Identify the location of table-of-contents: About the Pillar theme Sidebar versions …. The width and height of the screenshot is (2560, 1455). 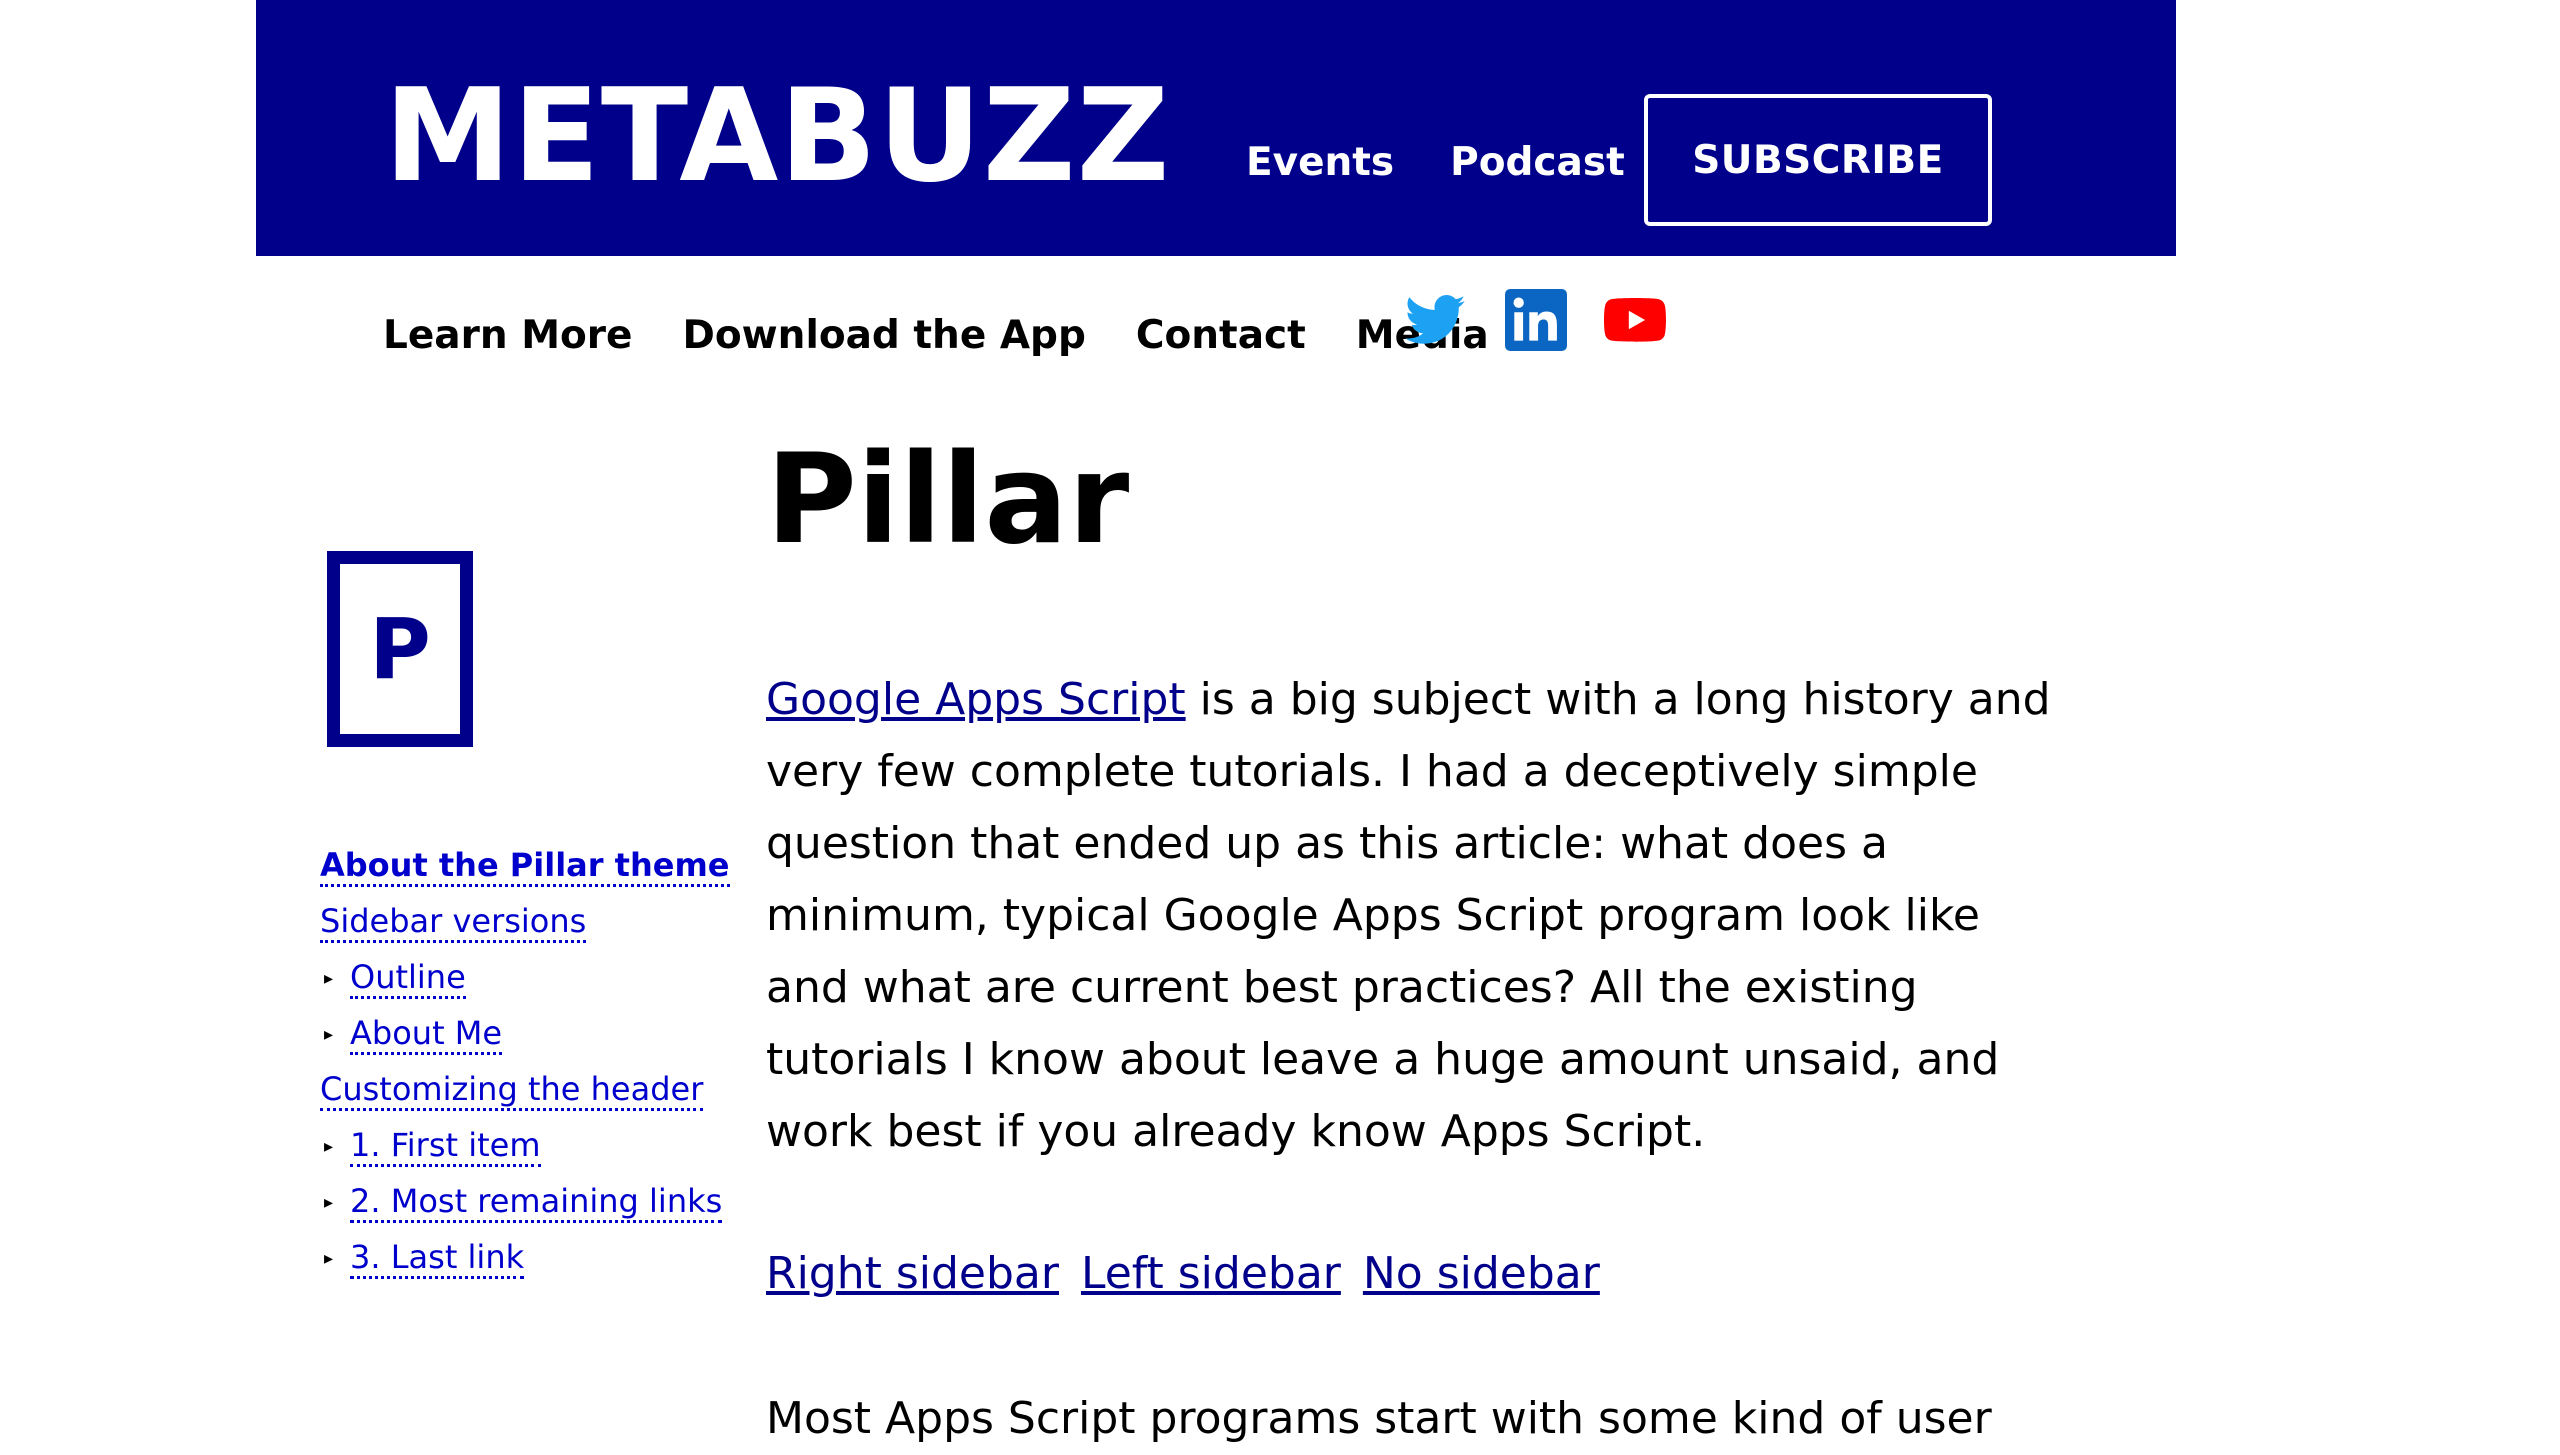
(525, 1062).